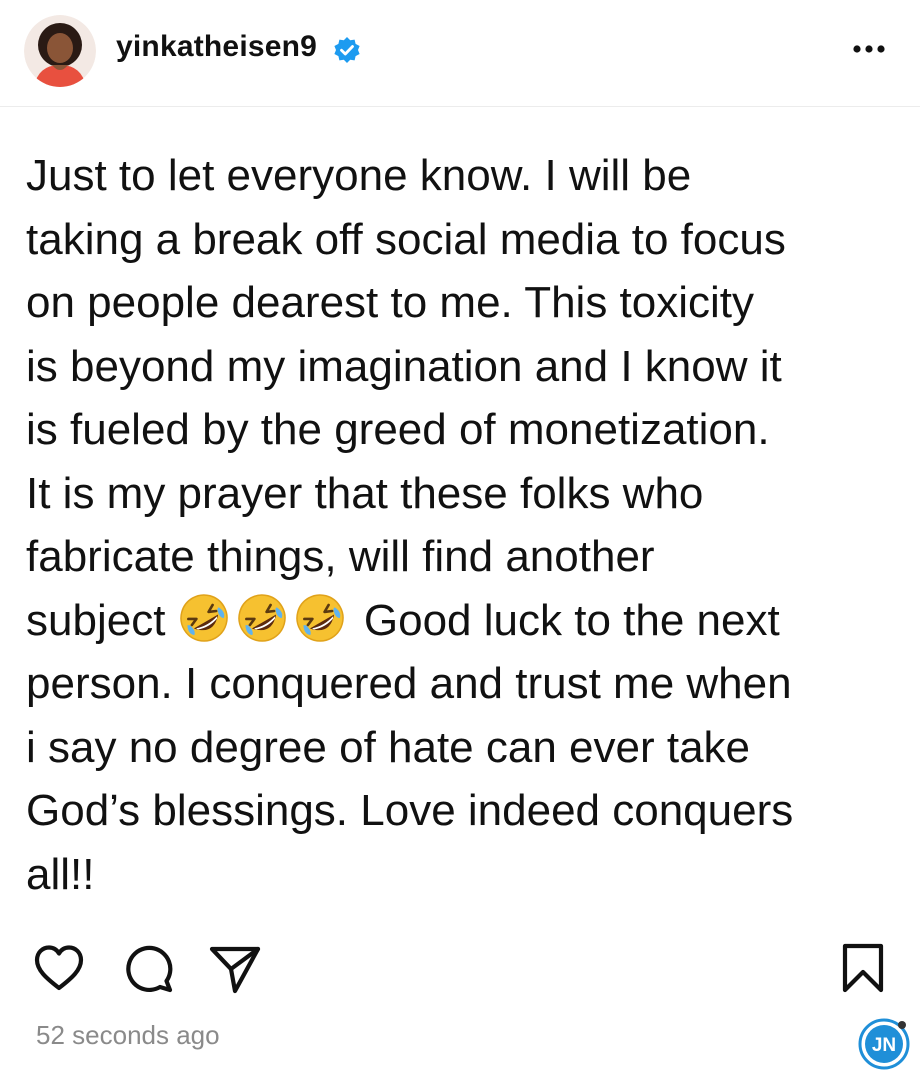 This screenshot has width=920, height=1080. I want to click on post-timestamp: 52 seconds ago, so click(128, 1035).